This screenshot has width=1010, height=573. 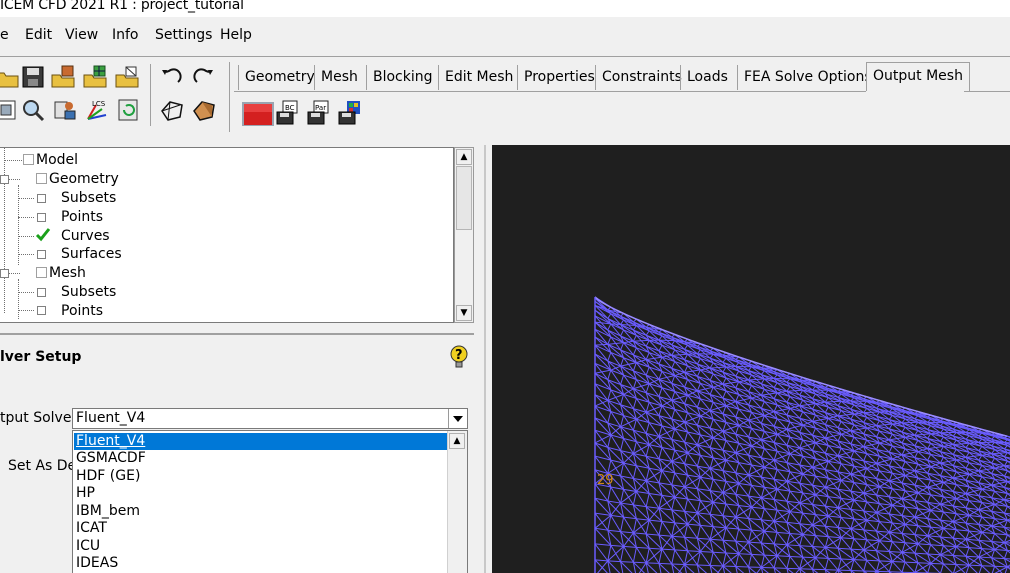 I want to click on select-solver-icon, so click(x=258, y=114).